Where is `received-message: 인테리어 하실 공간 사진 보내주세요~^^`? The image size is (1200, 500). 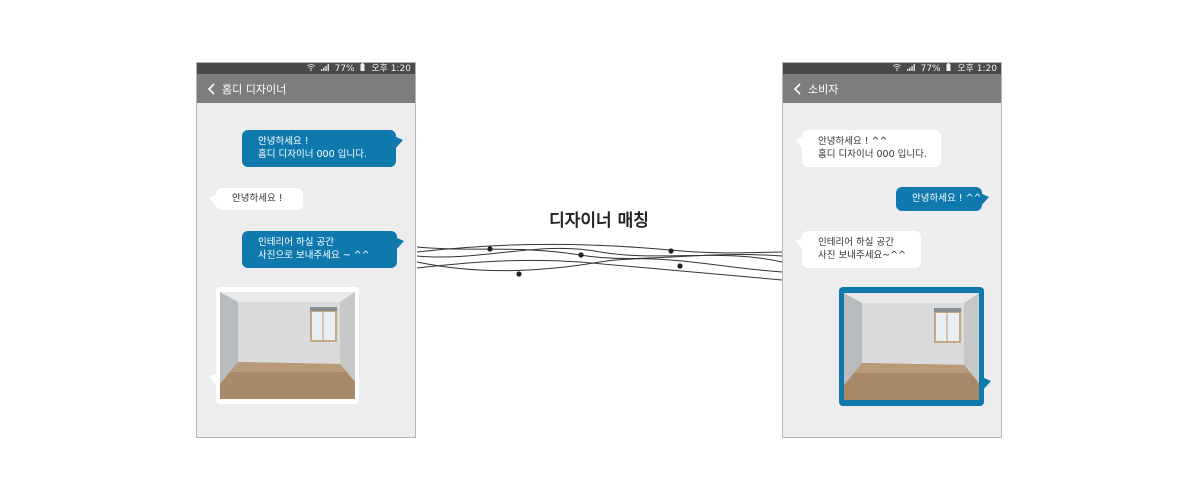
received-message: 인테리어 하실 공간 사진 보내주세요~^^ is located at coordinates (858, 249).